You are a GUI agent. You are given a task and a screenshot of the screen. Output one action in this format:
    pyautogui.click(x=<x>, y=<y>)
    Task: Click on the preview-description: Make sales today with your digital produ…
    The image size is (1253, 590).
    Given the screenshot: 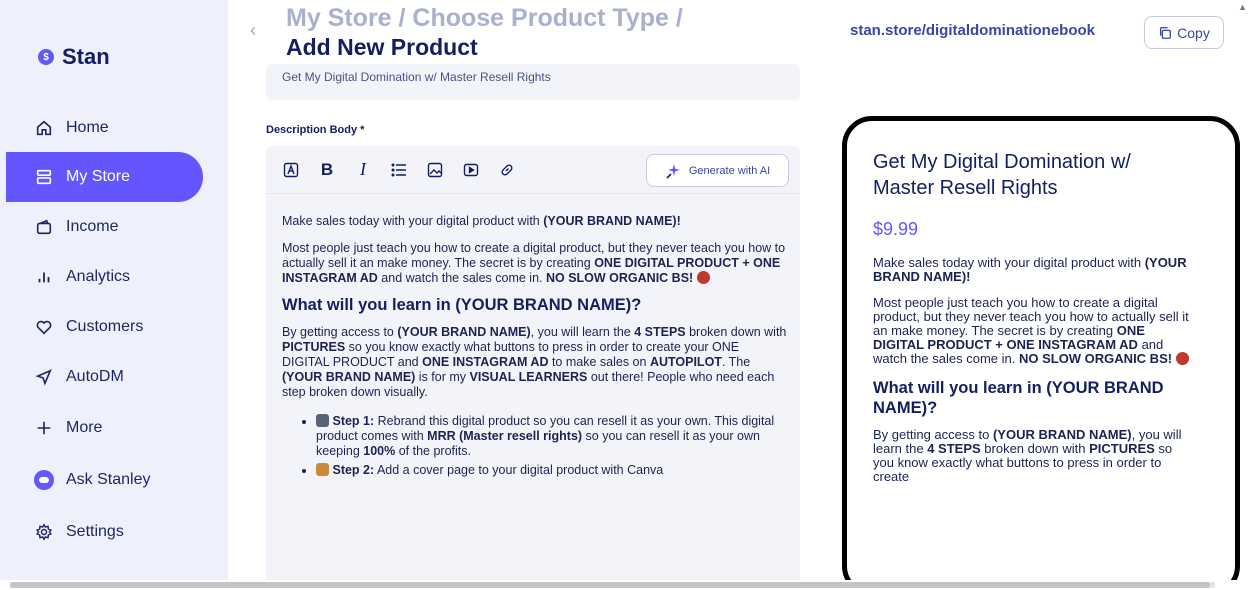 What is the action you would take?
    pyautogui.click(x=1033, y=370)
    